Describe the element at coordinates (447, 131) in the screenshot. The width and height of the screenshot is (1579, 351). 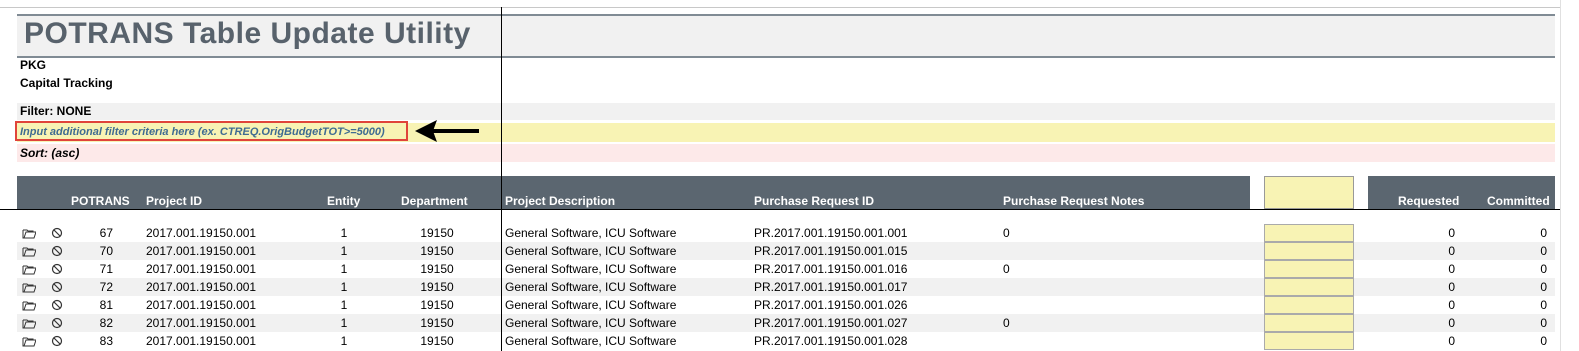
I see `arrow-left-icon` at that location.